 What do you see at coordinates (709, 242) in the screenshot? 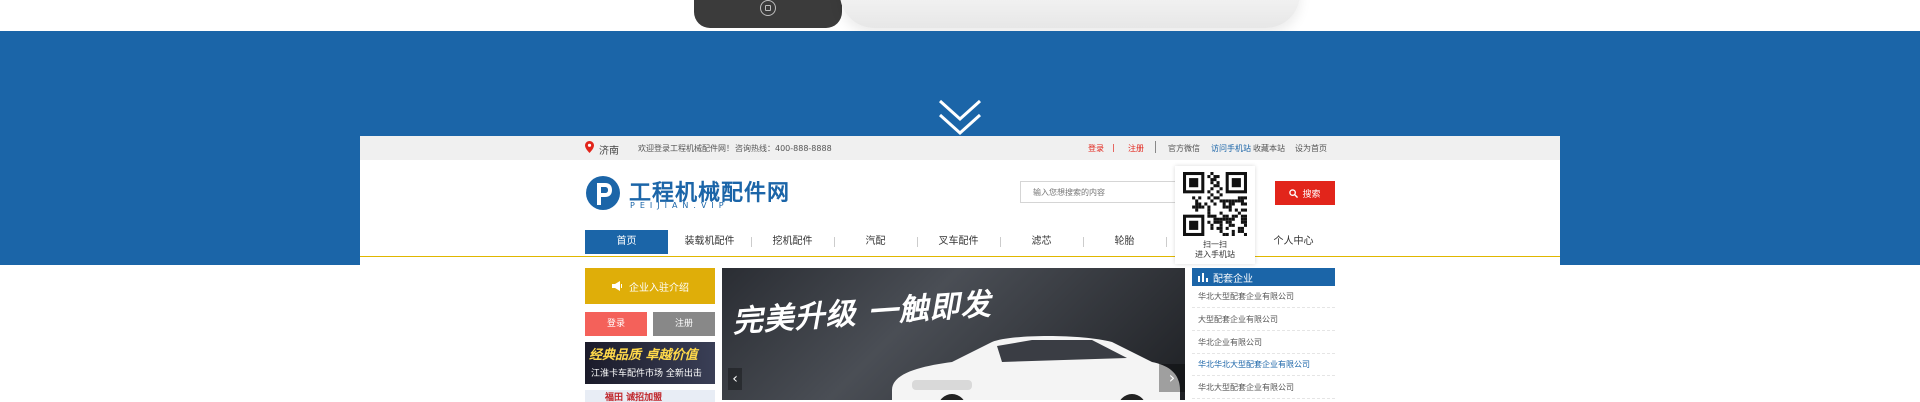
I see `nav-item-loader-parts: 装载机配件` at bounding box center [709, 242].